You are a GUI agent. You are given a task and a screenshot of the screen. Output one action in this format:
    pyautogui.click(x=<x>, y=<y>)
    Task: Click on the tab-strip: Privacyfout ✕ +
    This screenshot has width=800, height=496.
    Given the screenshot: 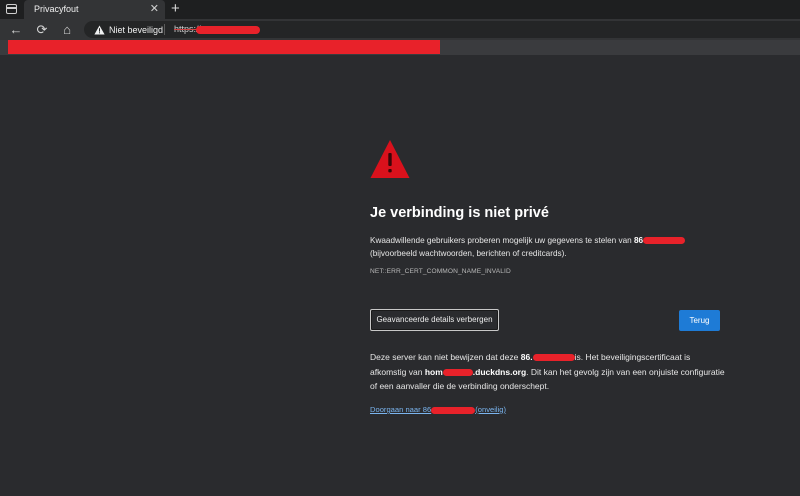 What is the action you would take?
    pyautogui.click(x=400, y=9)
    